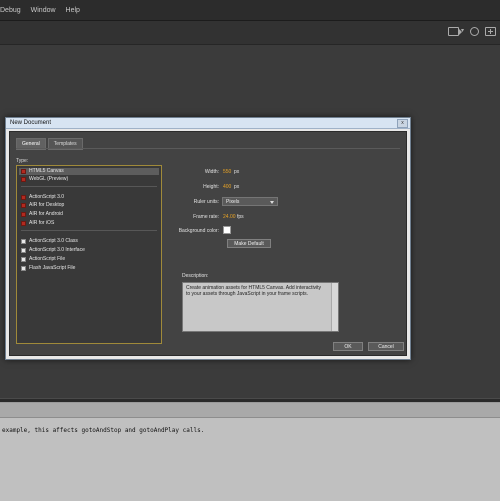 This screenshot has height=501, width=500. What do you see at coordinates (46, 171) in the screenshot?
I see `list-item-label: HTML5 Canvas` at bounding box center [46, 171].